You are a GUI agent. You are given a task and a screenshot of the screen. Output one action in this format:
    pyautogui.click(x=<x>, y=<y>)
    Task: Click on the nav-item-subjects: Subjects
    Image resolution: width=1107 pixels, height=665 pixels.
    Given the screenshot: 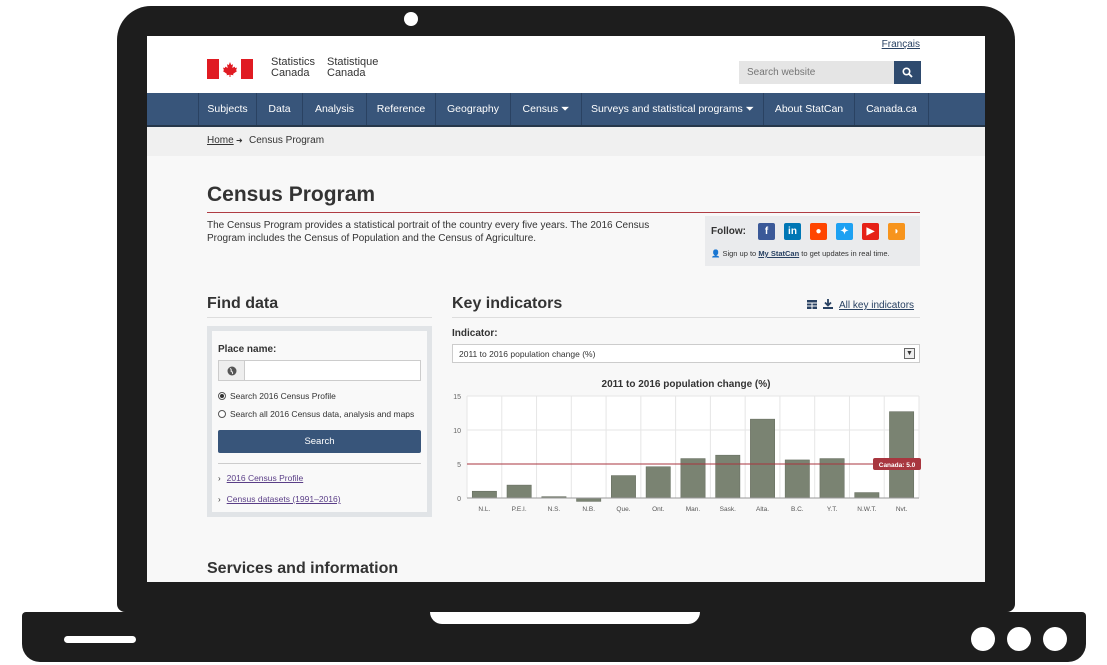 What is the action you would take?
    pyautogui.click(x=227, y=109)
    